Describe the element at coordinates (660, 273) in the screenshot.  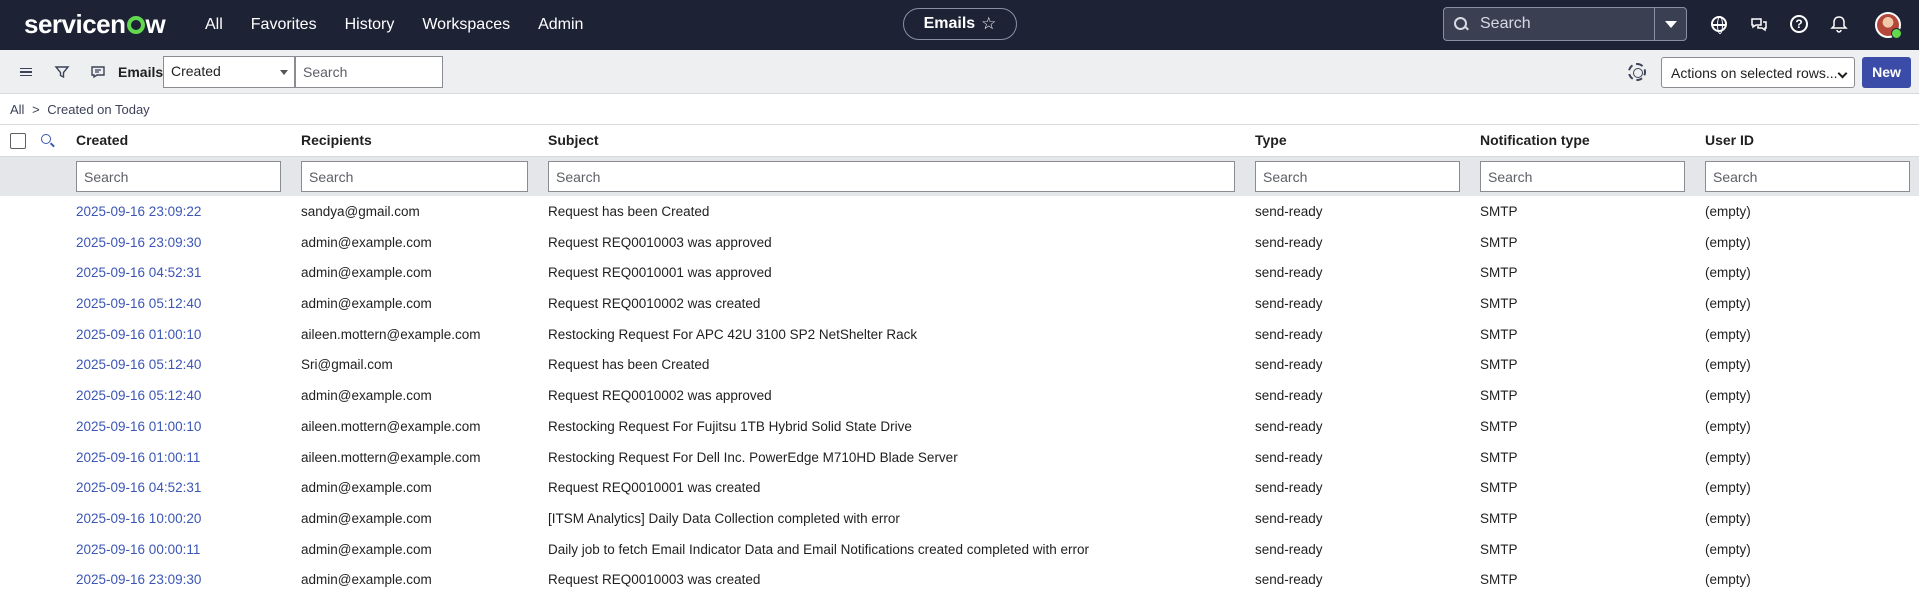
I see `subject-cell: Request REQ0010001 was approved` at that location.